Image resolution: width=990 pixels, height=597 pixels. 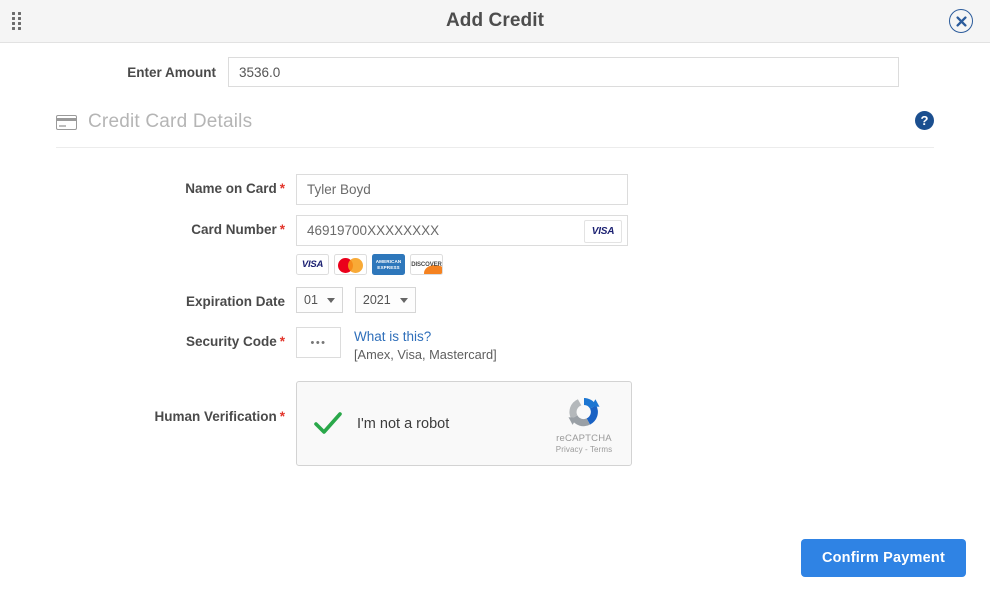 I want to click on security-code-line: What is this? [Amex, Visa, Mastercard], so click(x=643, y=345).